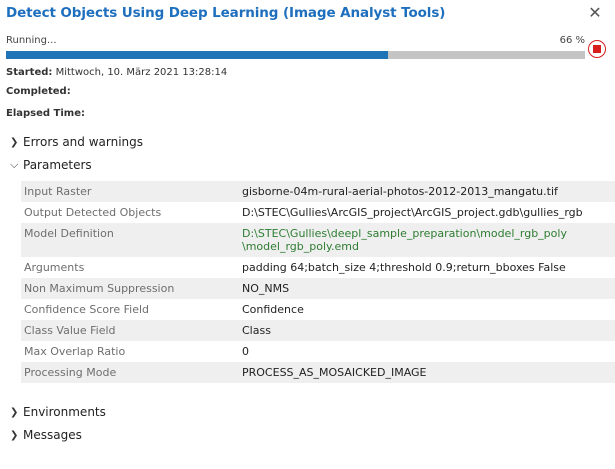  I want to click on parameter-row: Non Maximum Suppression NO_NMS, so click(318, 288).